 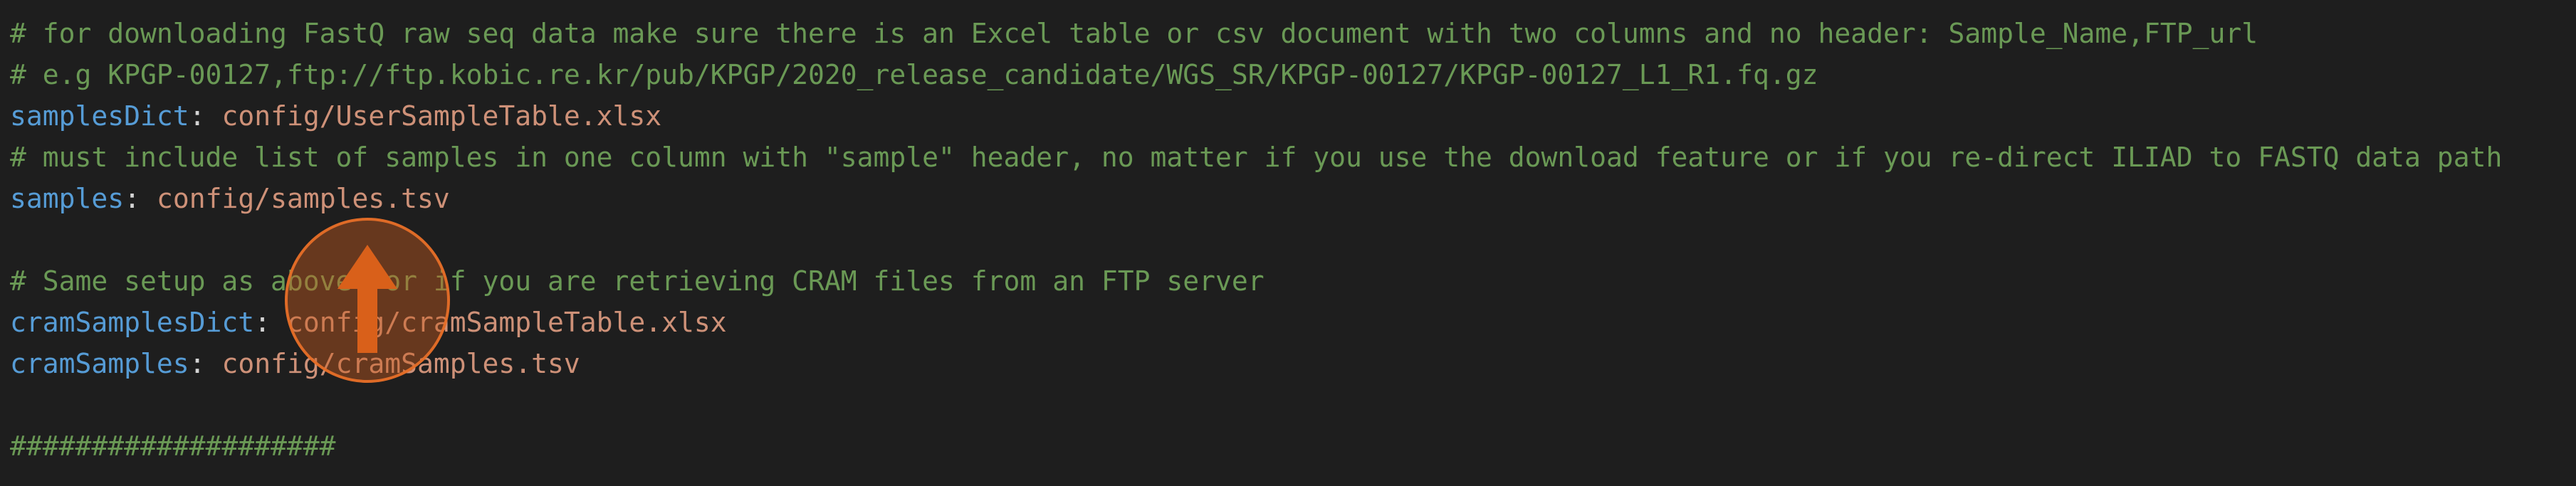 What do you see at coordinates (132, 322) in the screenshot?
I see `config-key: cramSamplesDict` at bounding box center [132, 322].